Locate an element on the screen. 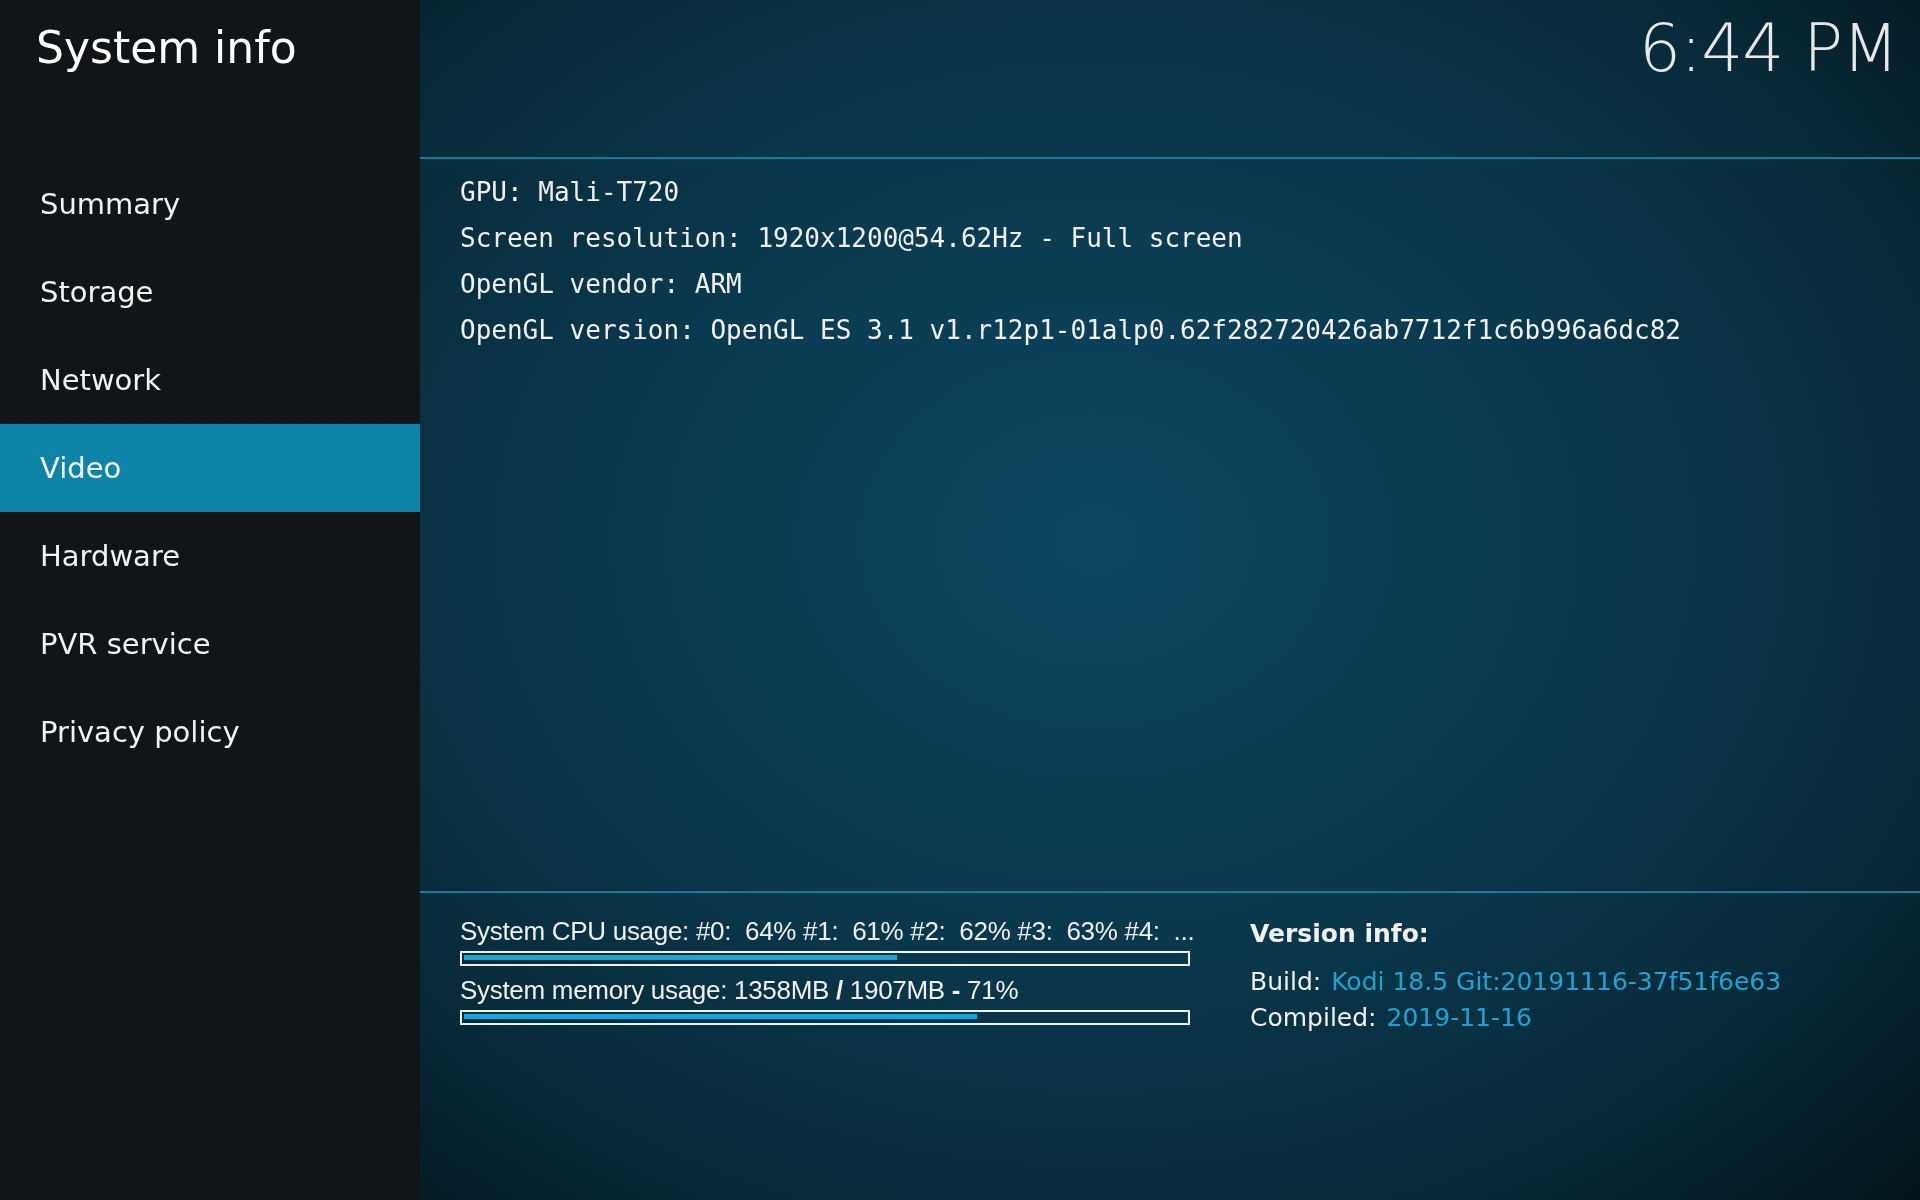  page-title: System info is located at coordinates (166, 48).